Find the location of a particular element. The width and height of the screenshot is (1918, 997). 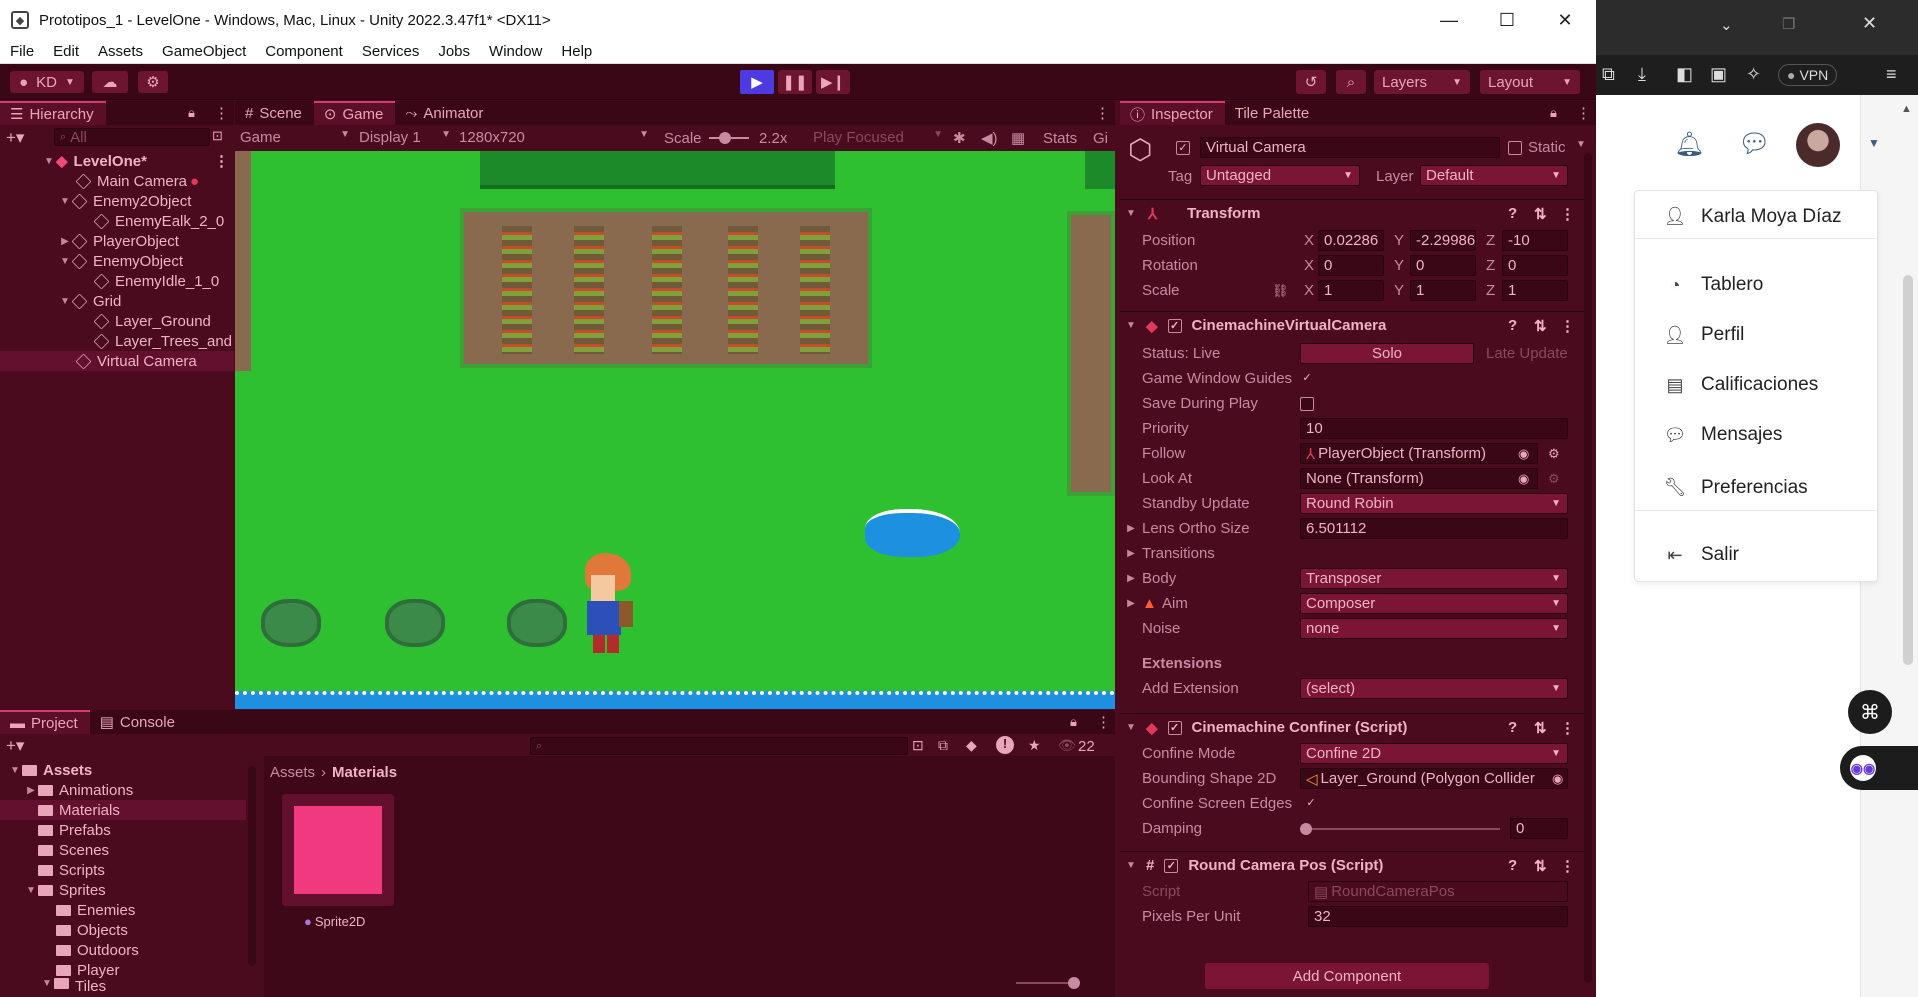

warning-icon: ! is located at coordinates (1005, 745).